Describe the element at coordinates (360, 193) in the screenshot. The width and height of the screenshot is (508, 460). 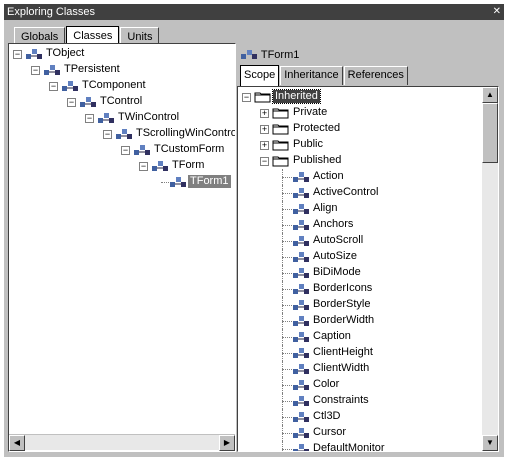
I see `tree-member: ActiveControl` at that location.